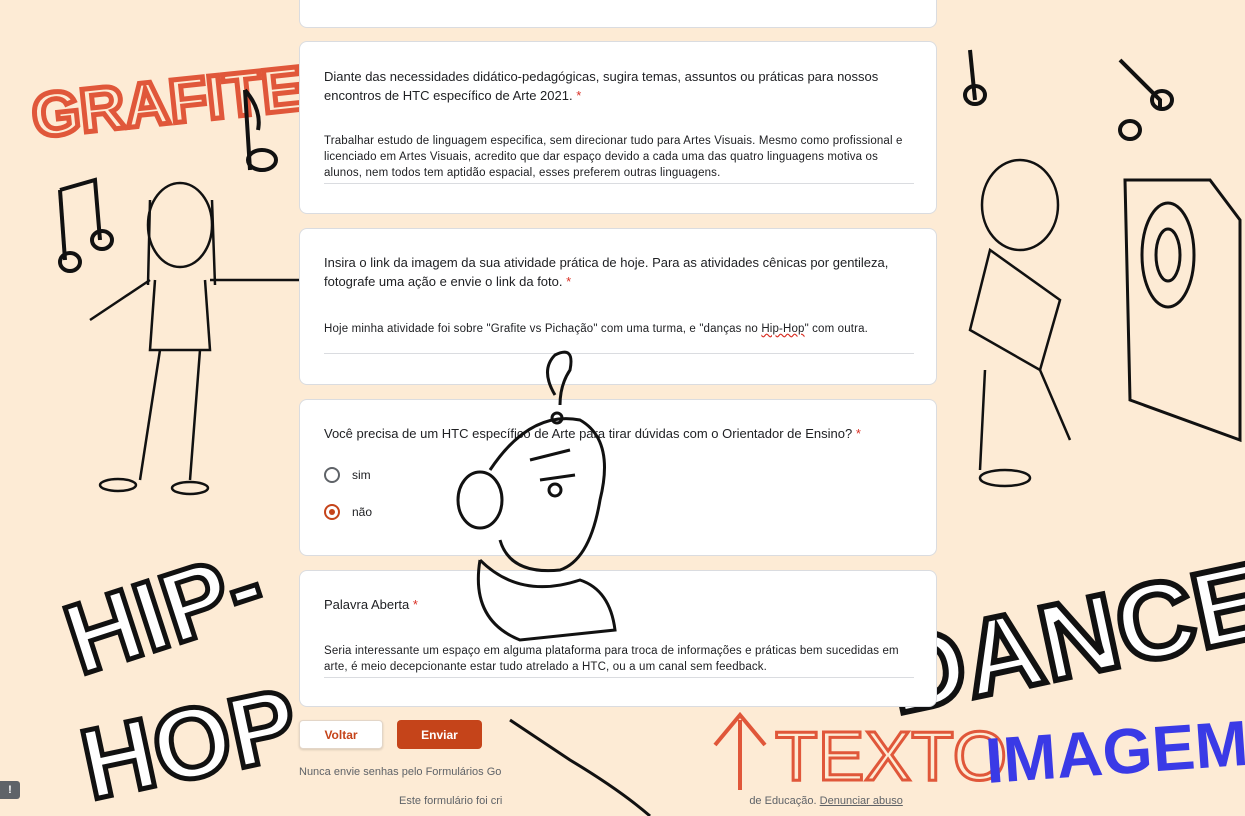 Image resolution: width=1245 pixels, height=816 pixels. Describe the element at coordinates (194, 338) in the screenshot. I see `girl-dancer-drawing` at that location.